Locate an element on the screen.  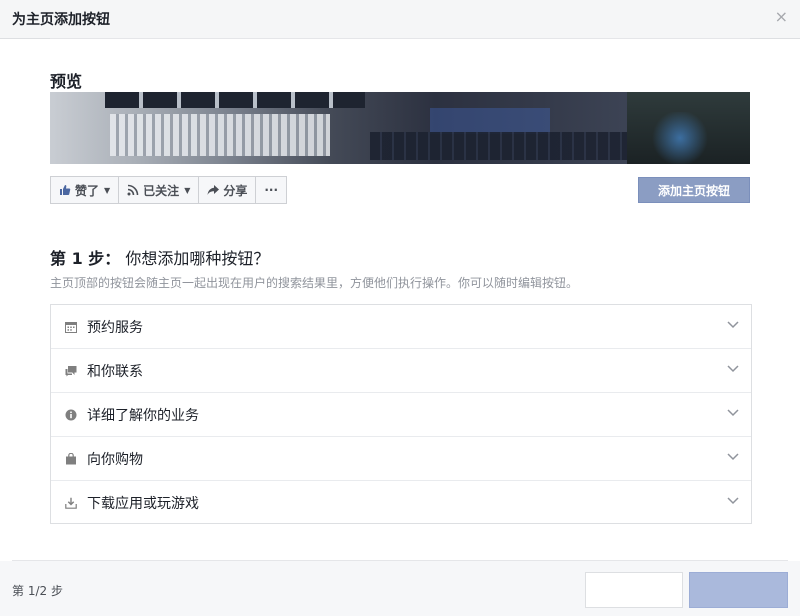
option-contact-you: 和你联系 is located at coordinates (401, 371).